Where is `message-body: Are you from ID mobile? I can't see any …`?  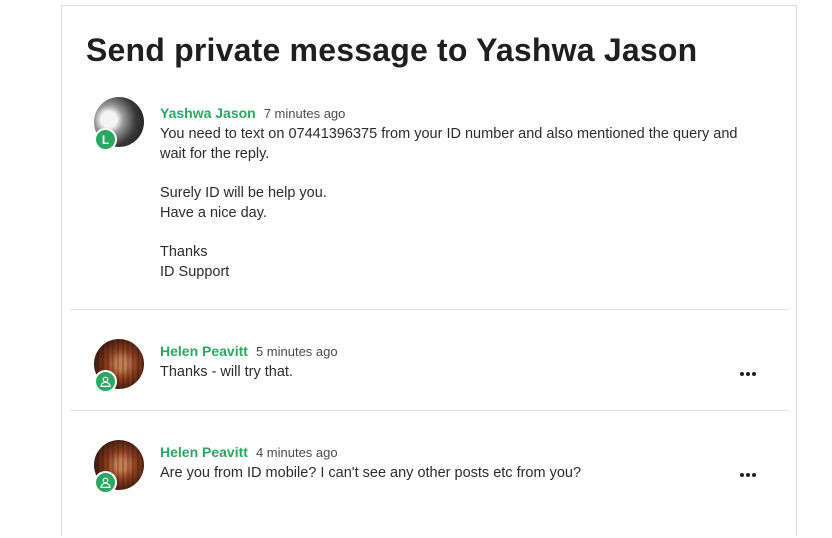
message-body: Are you from ID mobile? I can't see any … is located at coordinates (460, 474).